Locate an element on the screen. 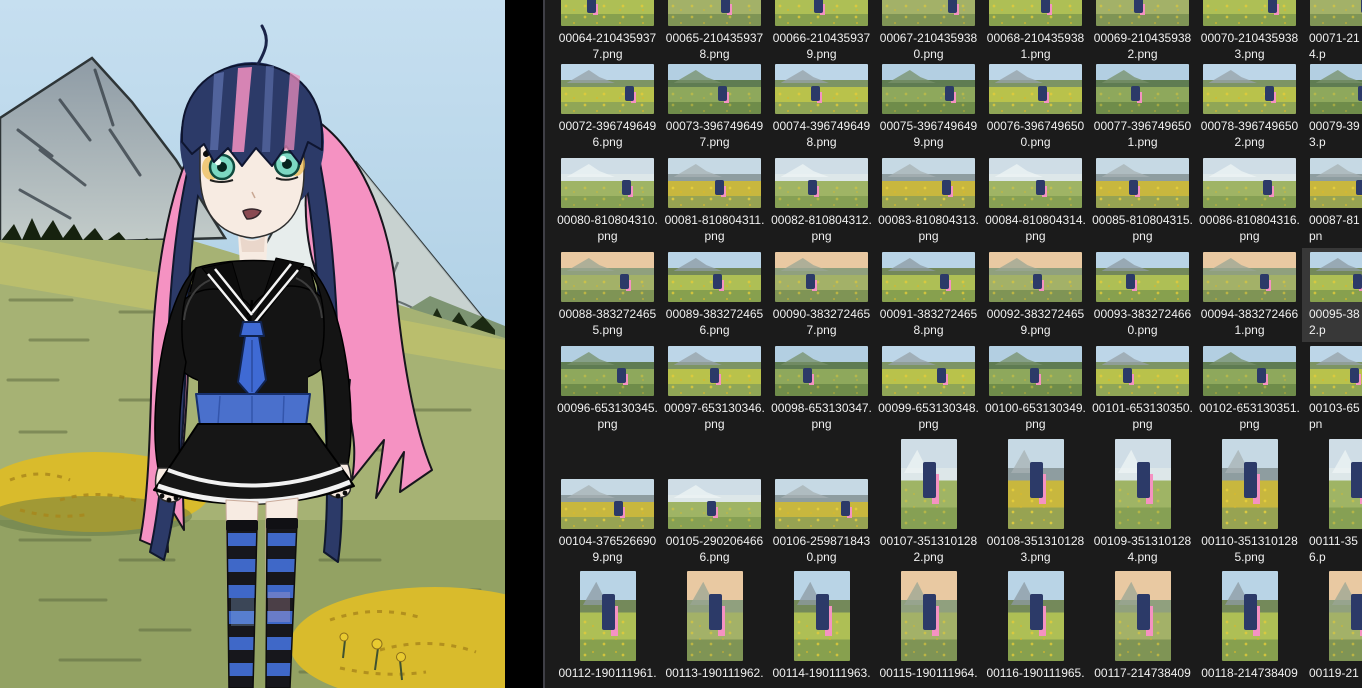 The width and height of the screenshot is (1362, 688). file-tile: 00097-653130346. png is located at coordinates (714, 389).